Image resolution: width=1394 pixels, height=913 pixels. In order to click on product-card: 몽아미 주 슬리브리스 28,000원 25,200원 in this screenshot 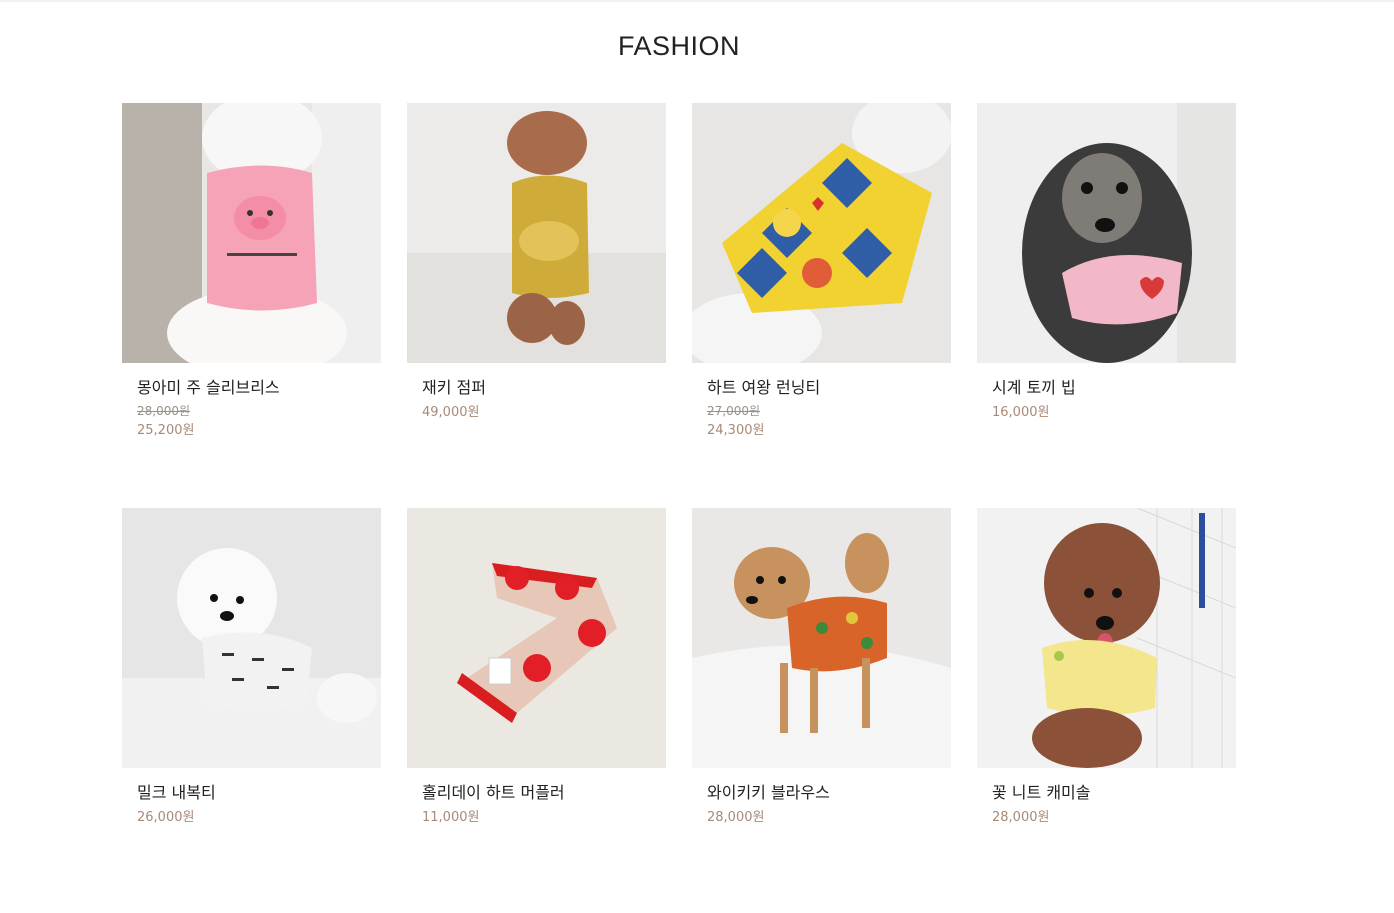, I will do `click(251, 305)`.